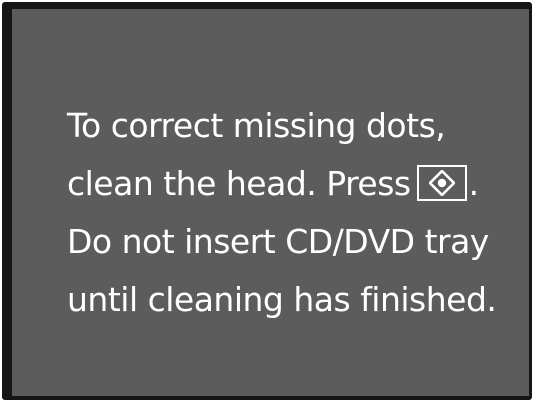 The height and width of the screenshot is (405, 538). I want to click on start-diamond-glyph, so click(441, 183).